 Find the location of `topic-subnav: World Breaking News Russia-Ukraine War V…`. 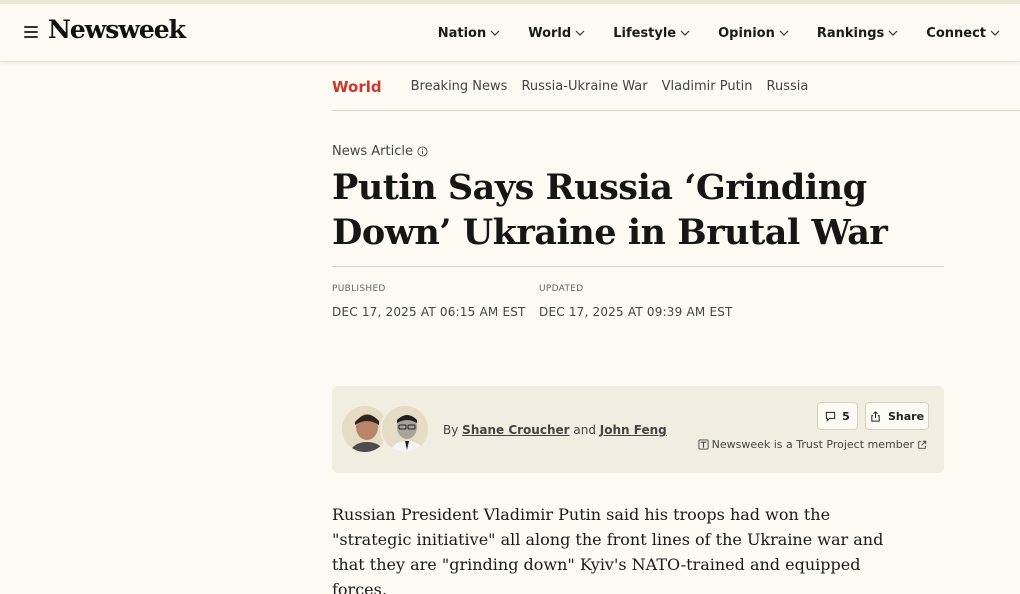

topic-subnav: World Breaking News Russia-Ukraine War V… is located at coordinates (676, 87).